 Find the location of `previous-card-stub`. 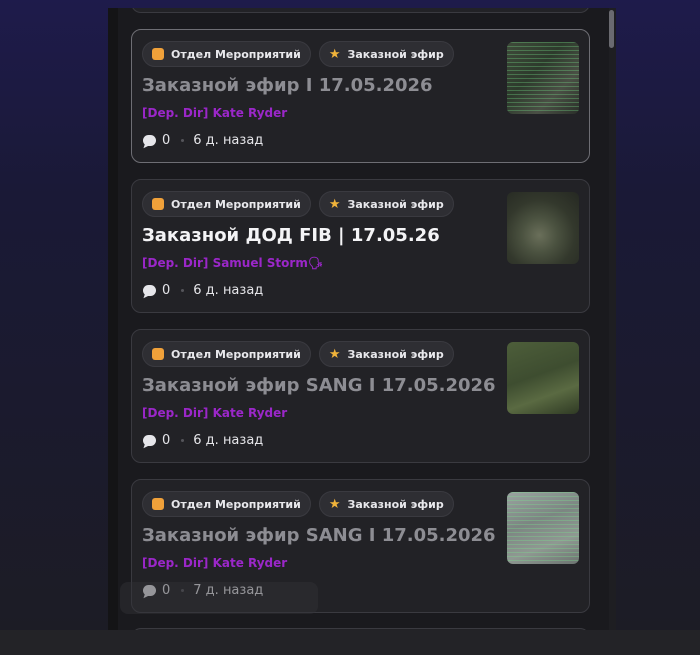

previous-card-stub is located at coordinates (360, 10).